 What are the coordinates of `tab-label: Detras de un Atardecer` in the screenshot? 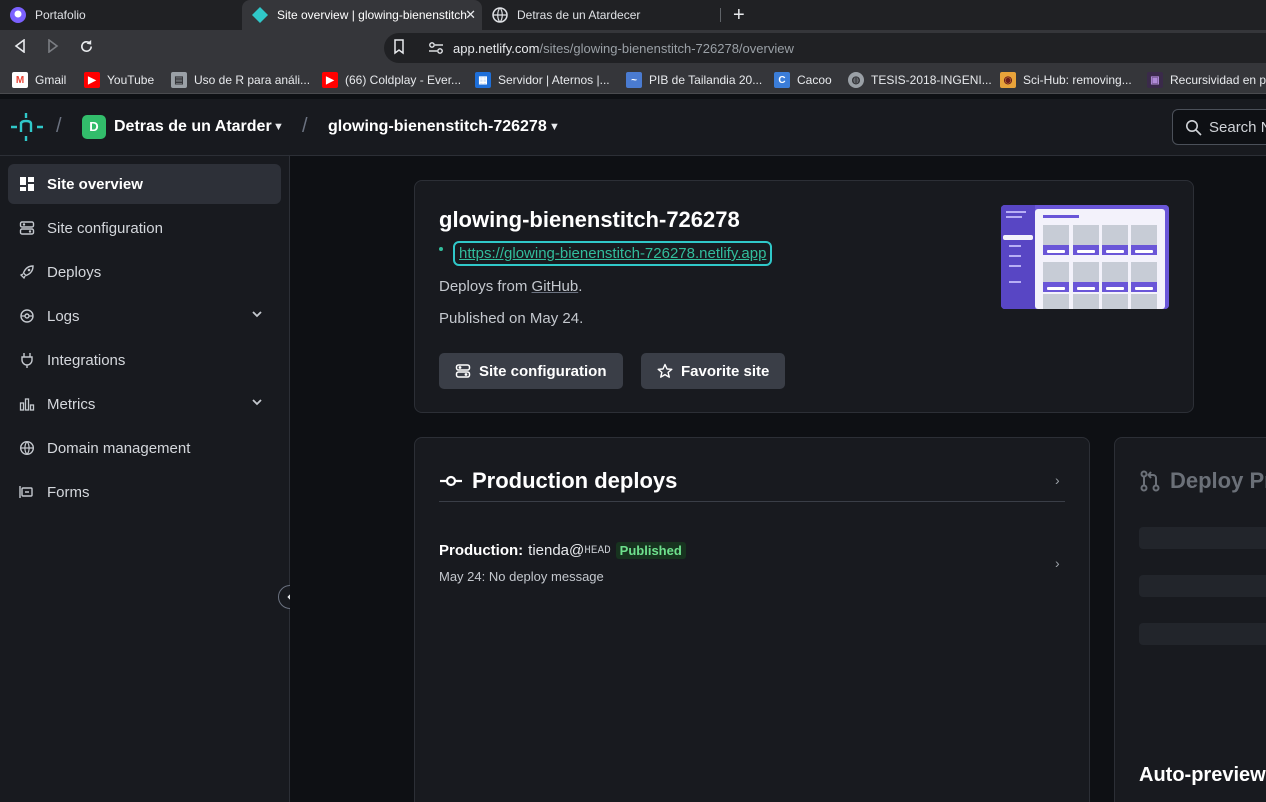 It's located at (579, 15).